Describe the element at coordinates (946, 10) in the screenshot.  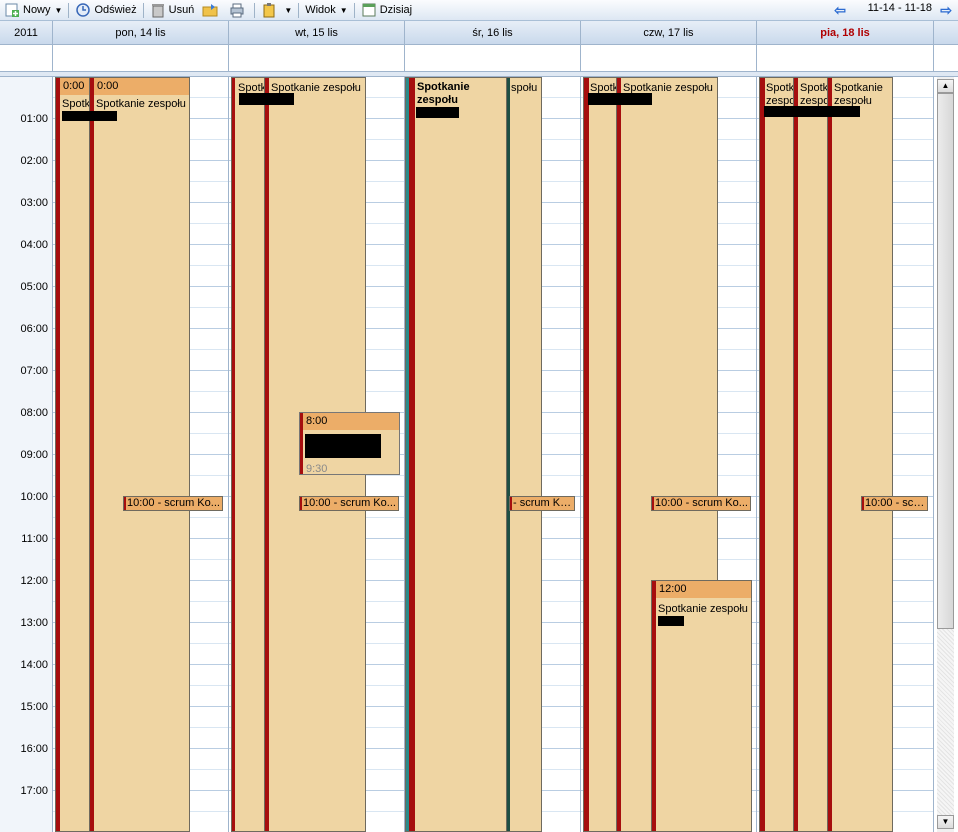
I see `arrow-right-icon: ⇨` at that location.